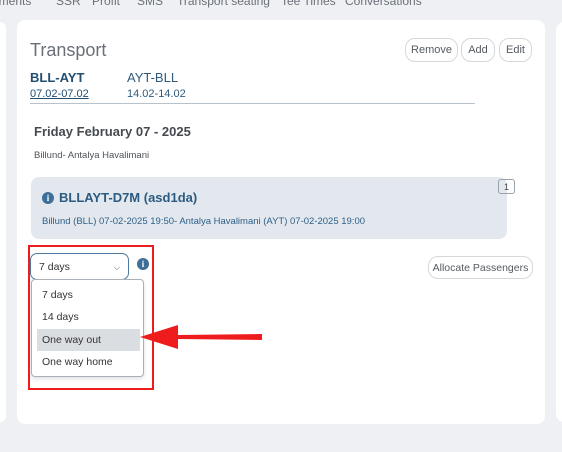 This screenshot has height=452, width=562. I want to click on annotation-highlight-box, so click(91, 317).